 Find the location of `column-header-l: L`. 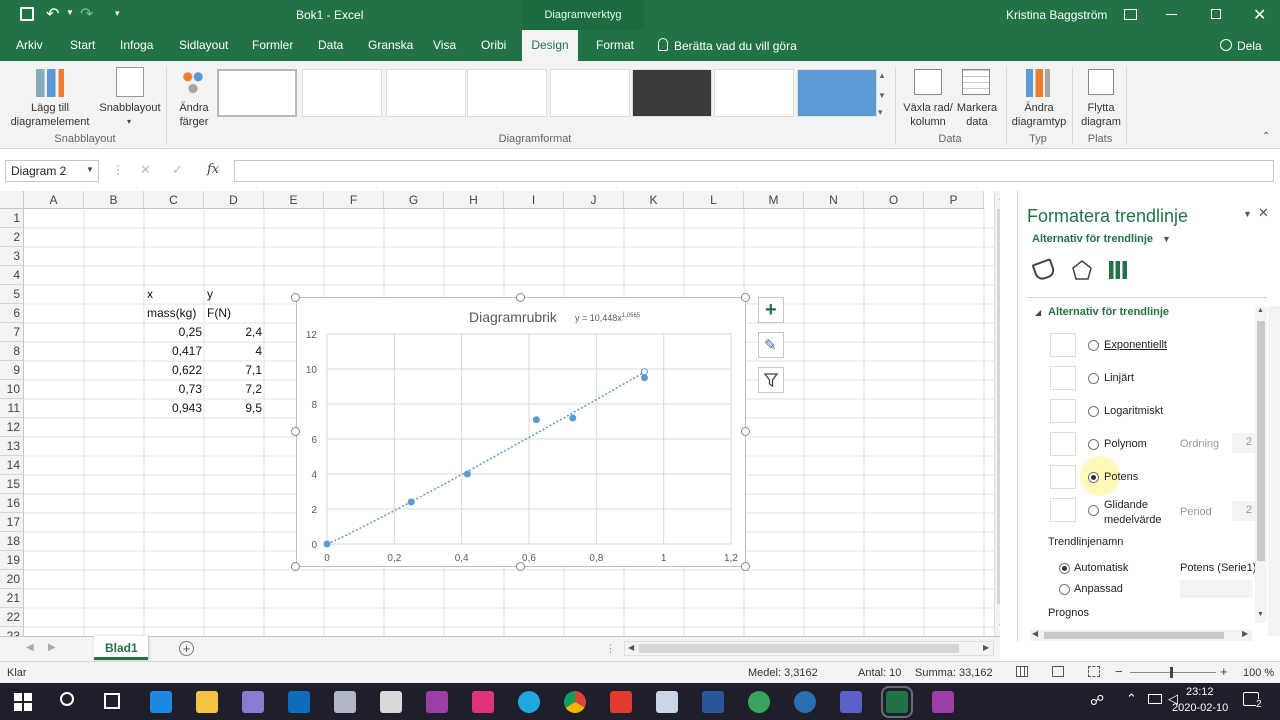

column-header-l: L is located at coordinates (714, 200).